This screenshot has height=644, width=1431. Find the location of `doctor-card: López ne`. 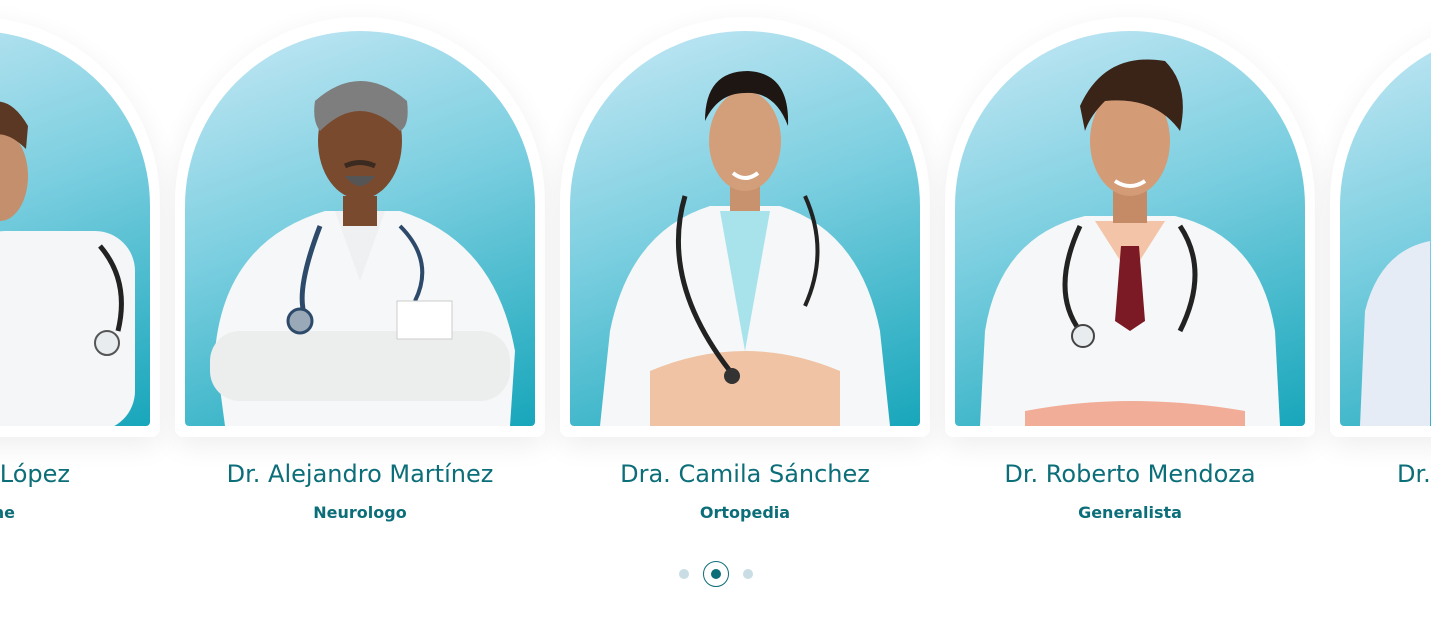

doctor-card: López ne is located at coordinates (80, 277).